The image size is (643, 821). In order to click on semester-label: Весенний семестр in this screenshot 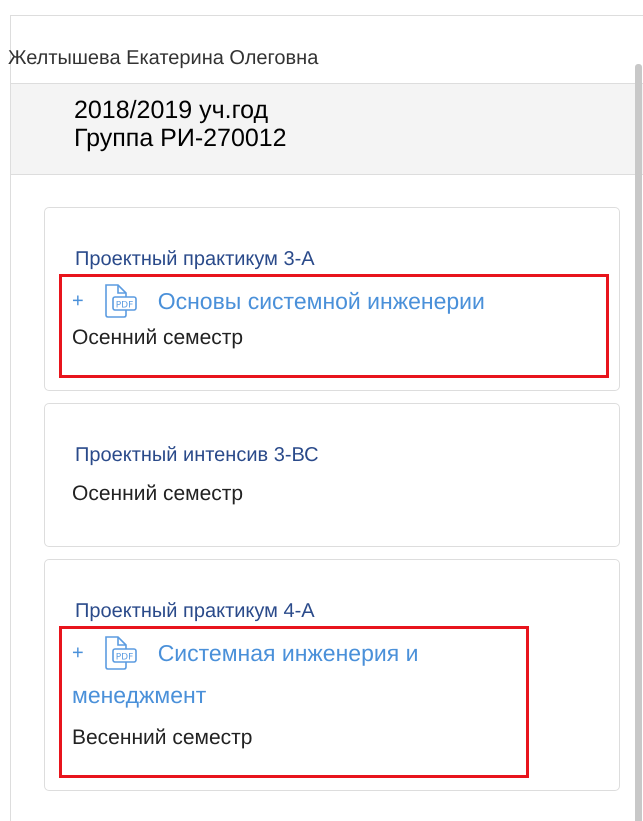, I will do `click(163, 738)`.